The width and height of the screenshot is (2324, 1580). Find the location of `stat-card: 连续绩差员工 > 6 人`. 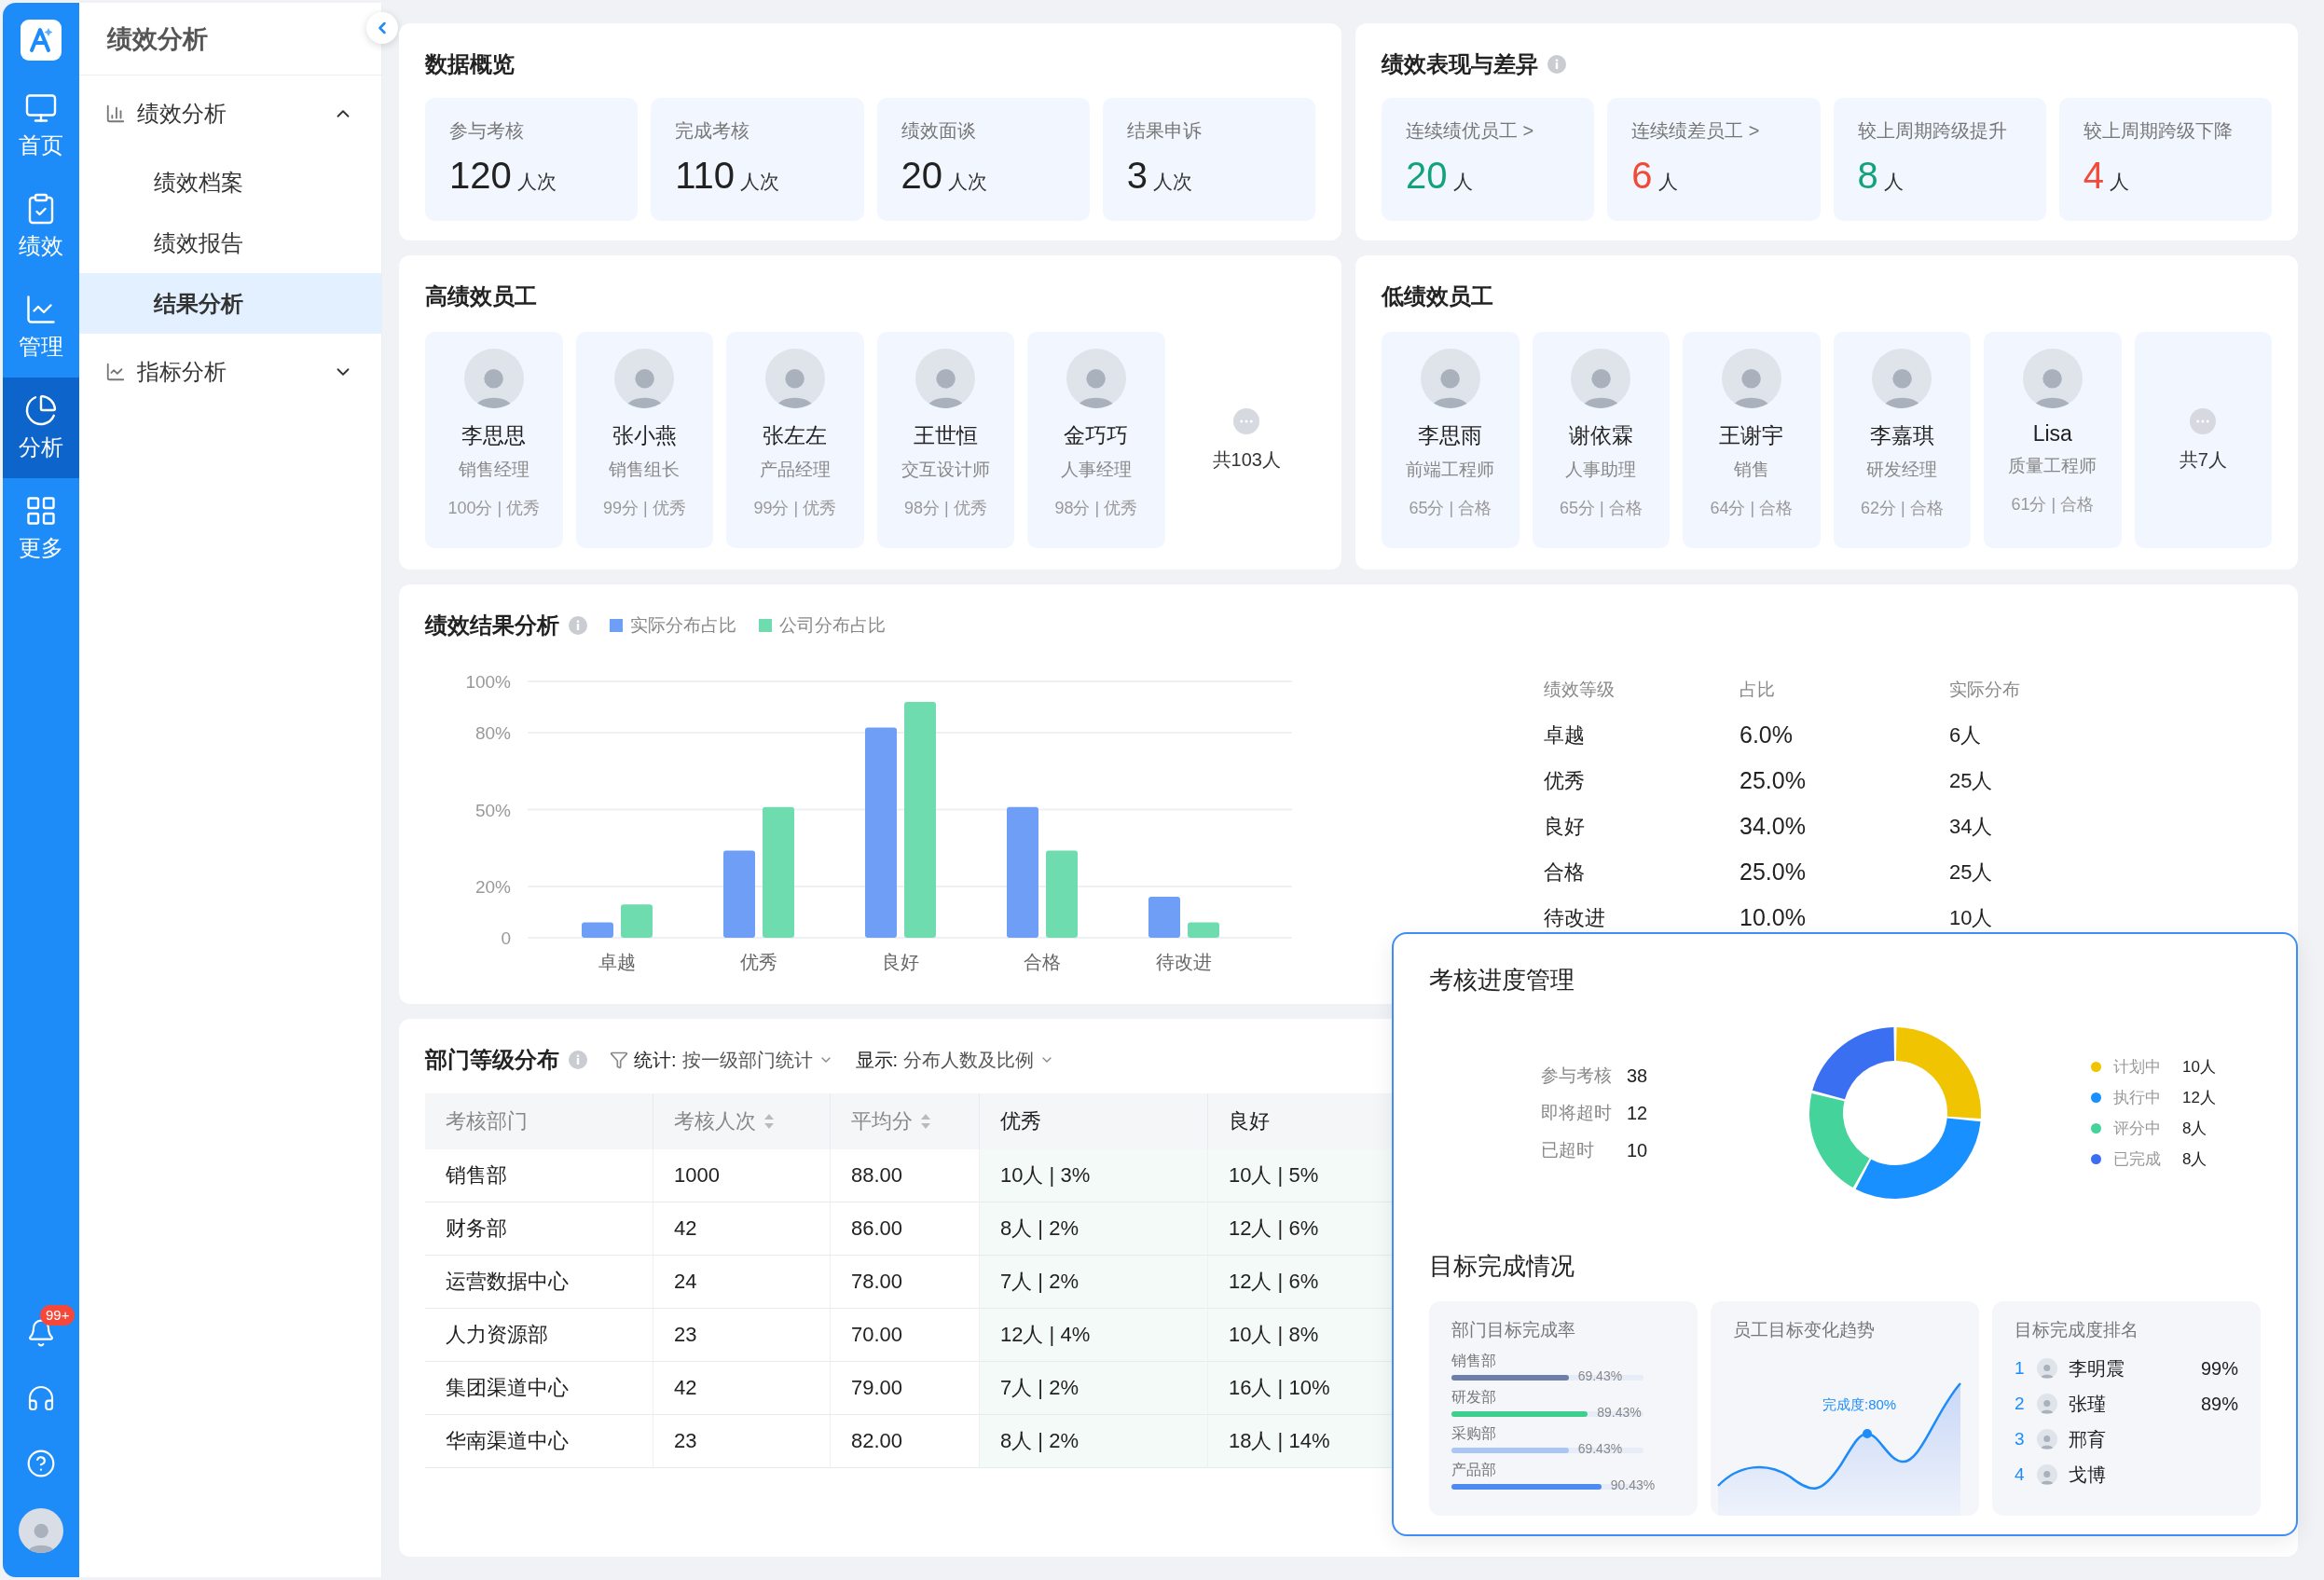

stat-card: 连续绩差员工 > 6 人 is located at coordinates (1714, 159).